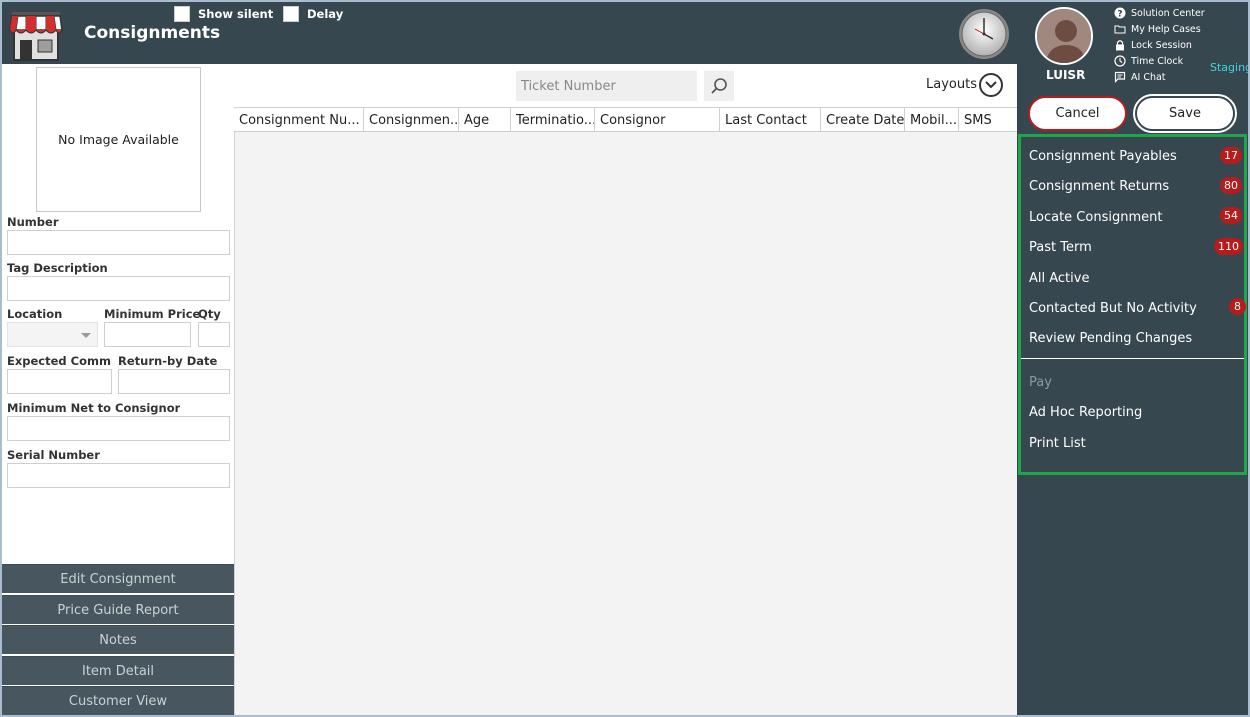  Describe the element at coordinates (657, 120) in the screenshot. I see `column-header: Consignor` at that location.